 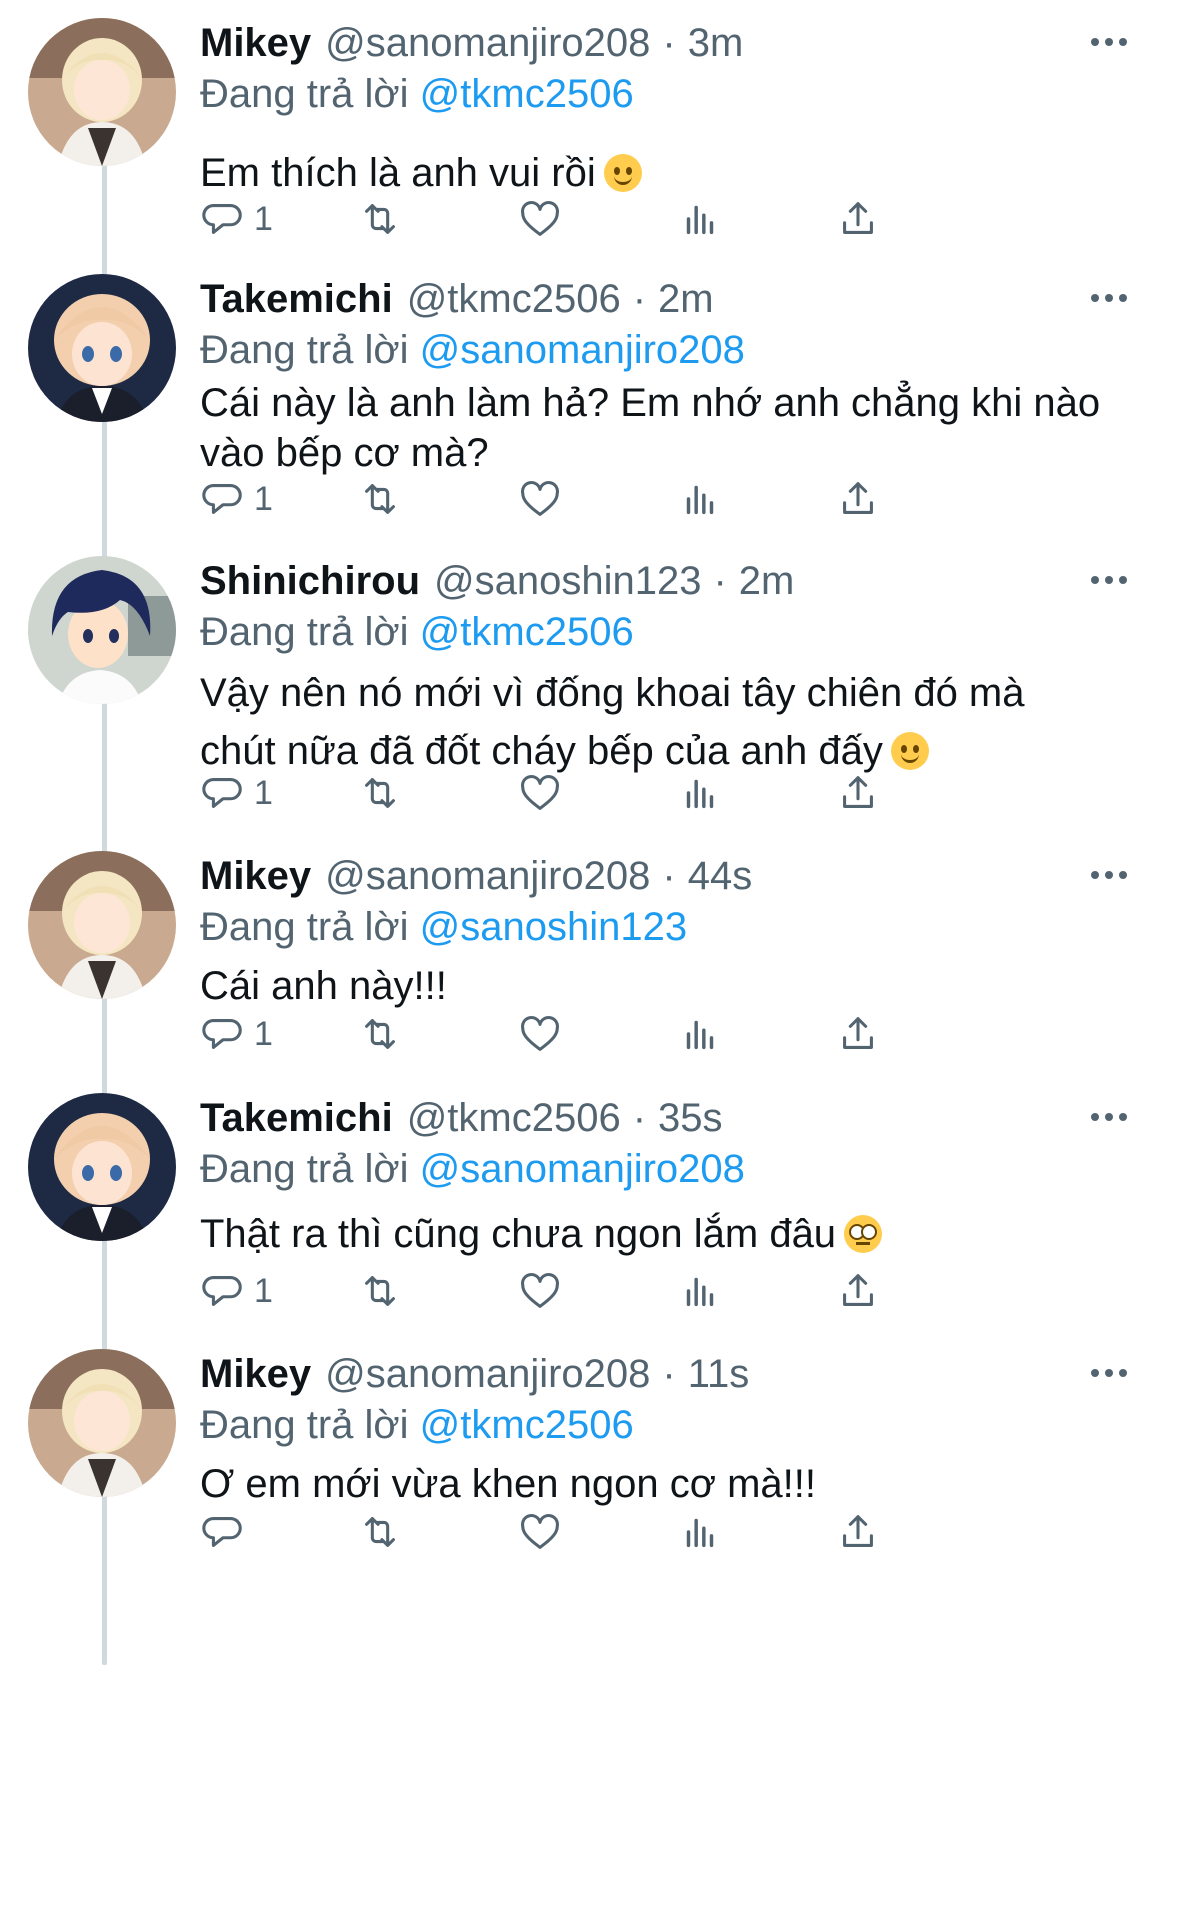 What do you see at coordinates (690, 1118) in the screenshot?
I see `timestamp: 35s` at bounding box center [690, 1118].